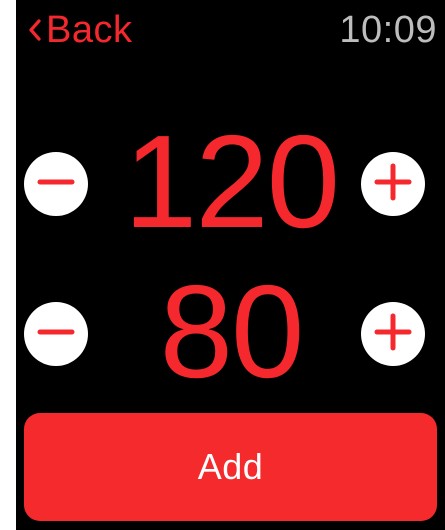 This screenshot has height=530, width=445. I want to click on systolic-increment-button, so click(393, 184).